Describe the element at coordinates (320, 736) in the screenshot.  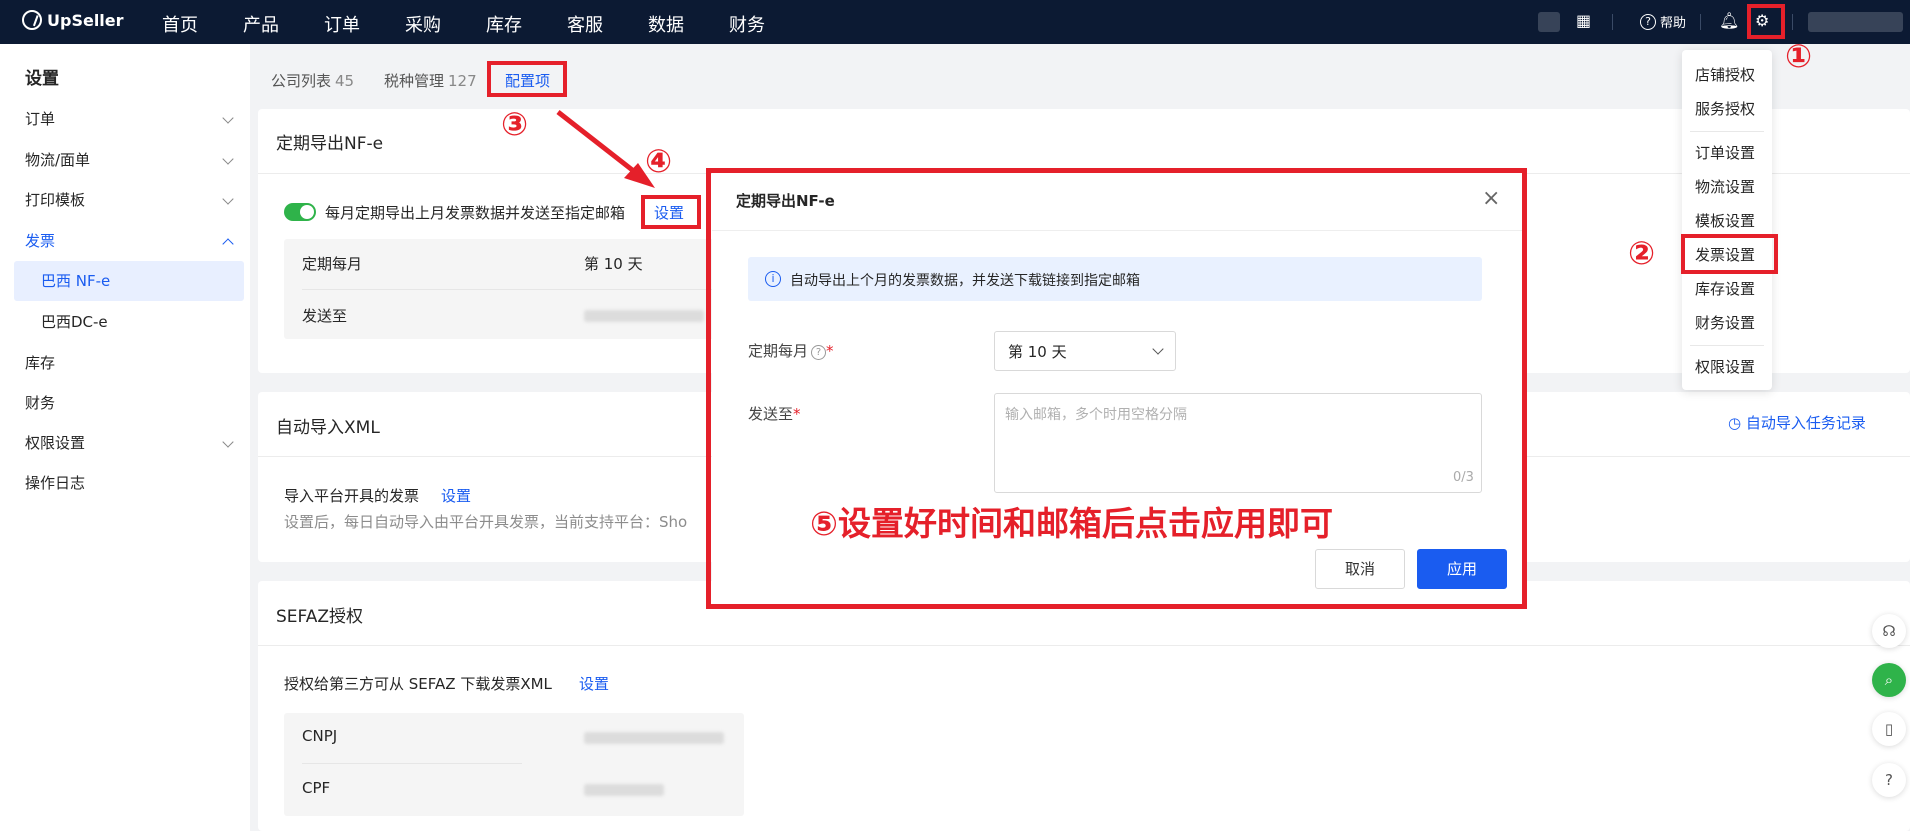
I see `cnpj-label: CNPJ` at that location.